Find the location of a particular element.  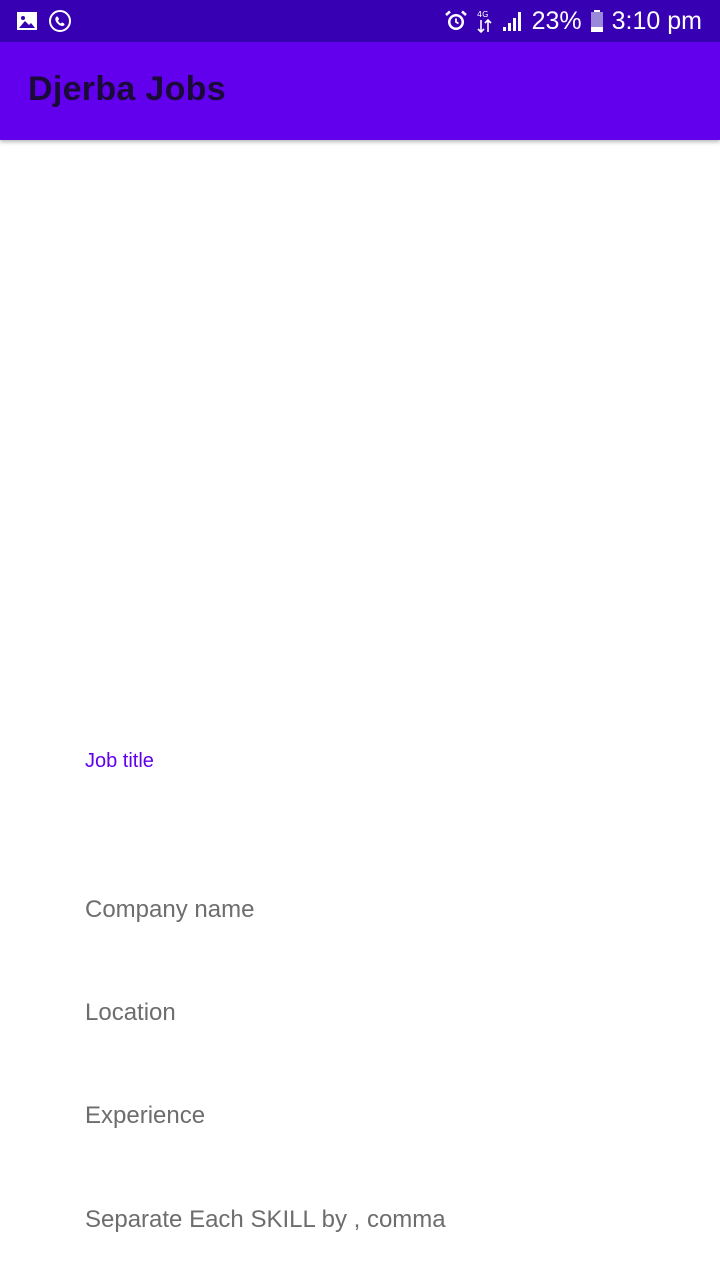

app-title: Djerba Jobs is located at coordinates (127, 89).